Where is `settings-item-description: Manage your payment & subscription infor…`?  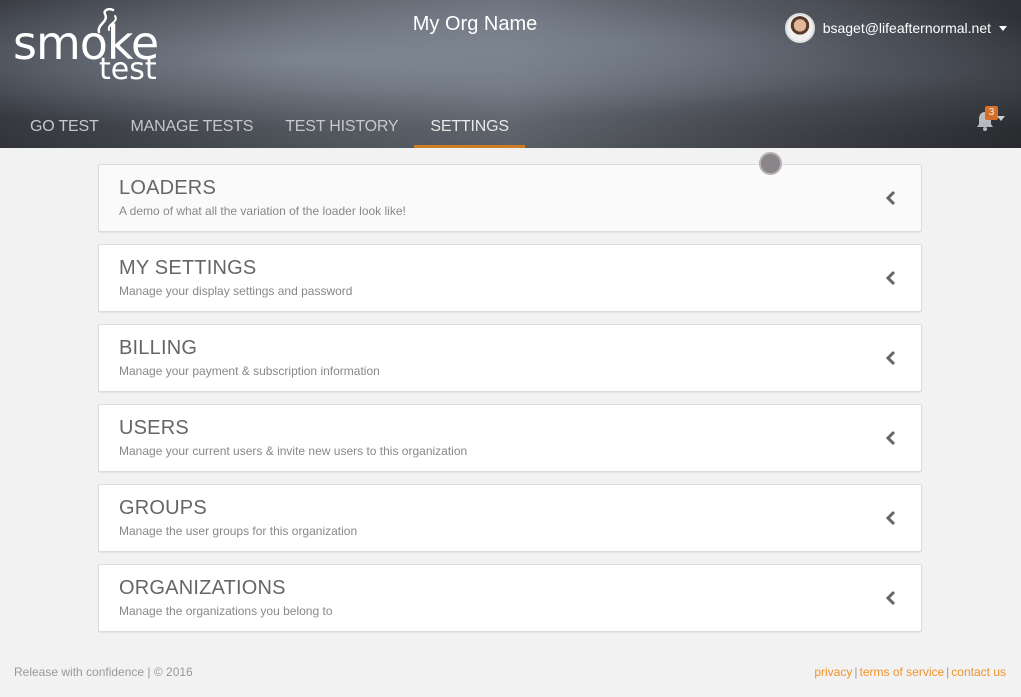
settings-item-description: Manage your payment & subscription infor… is located at coordinates (249, 371).